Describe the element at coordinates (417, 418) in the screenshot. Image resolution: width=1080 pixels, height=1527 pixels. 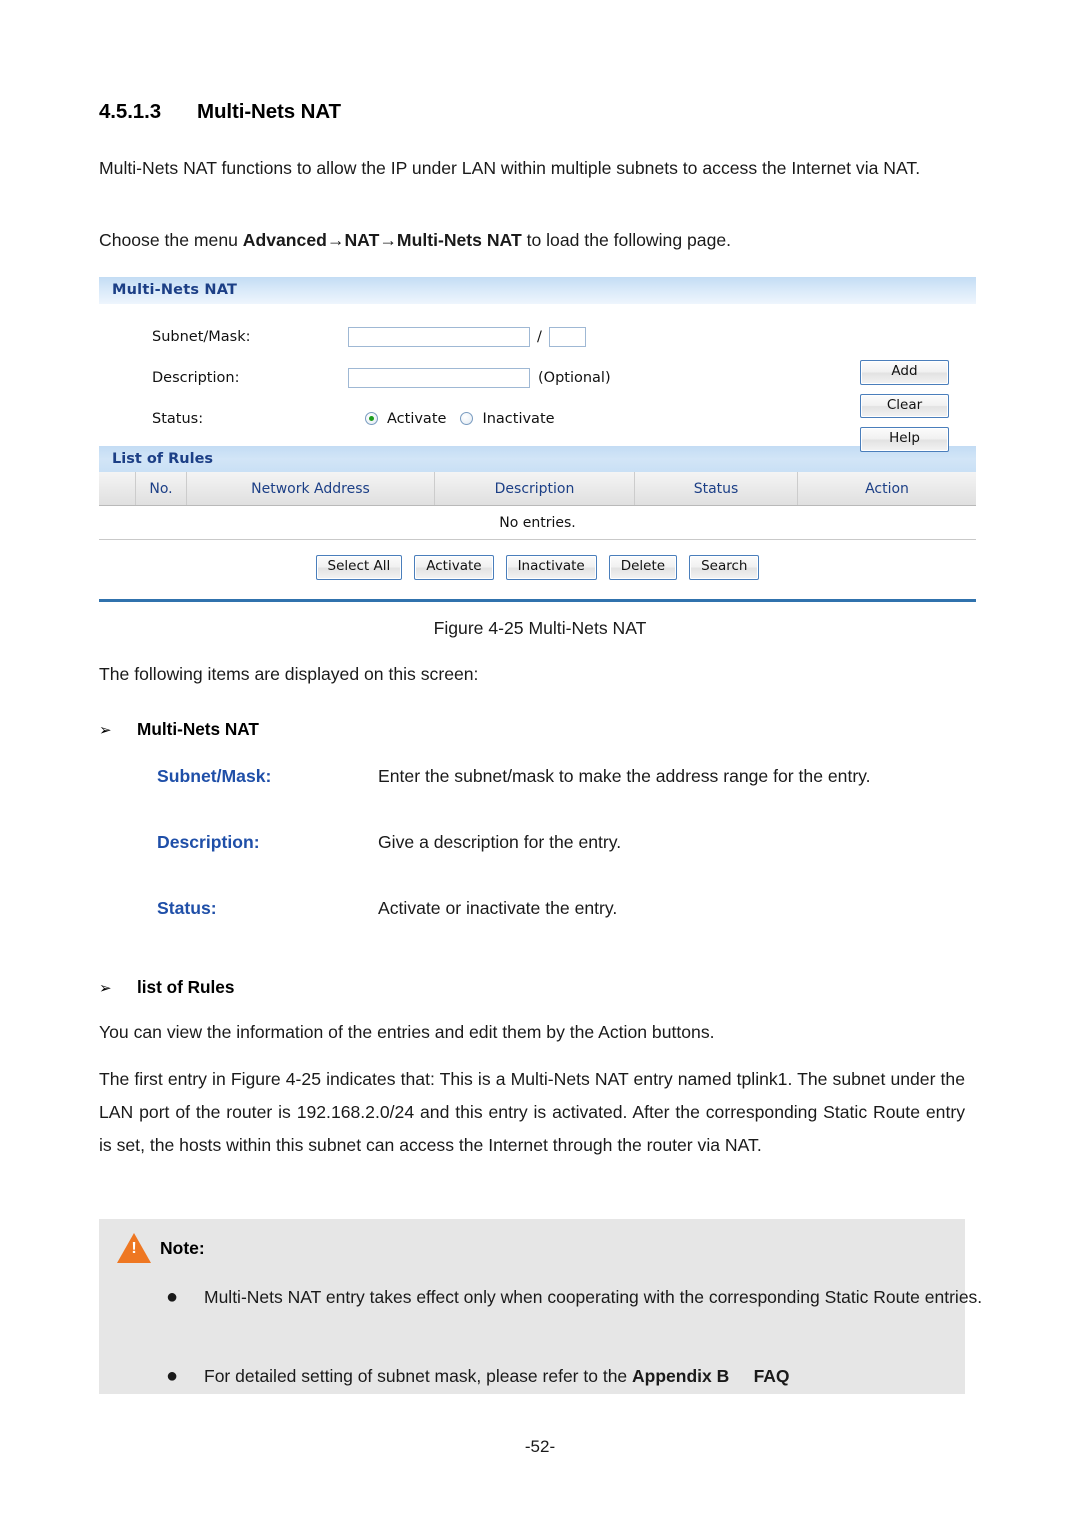
I see `radio-activate-label: Activate` at that location.